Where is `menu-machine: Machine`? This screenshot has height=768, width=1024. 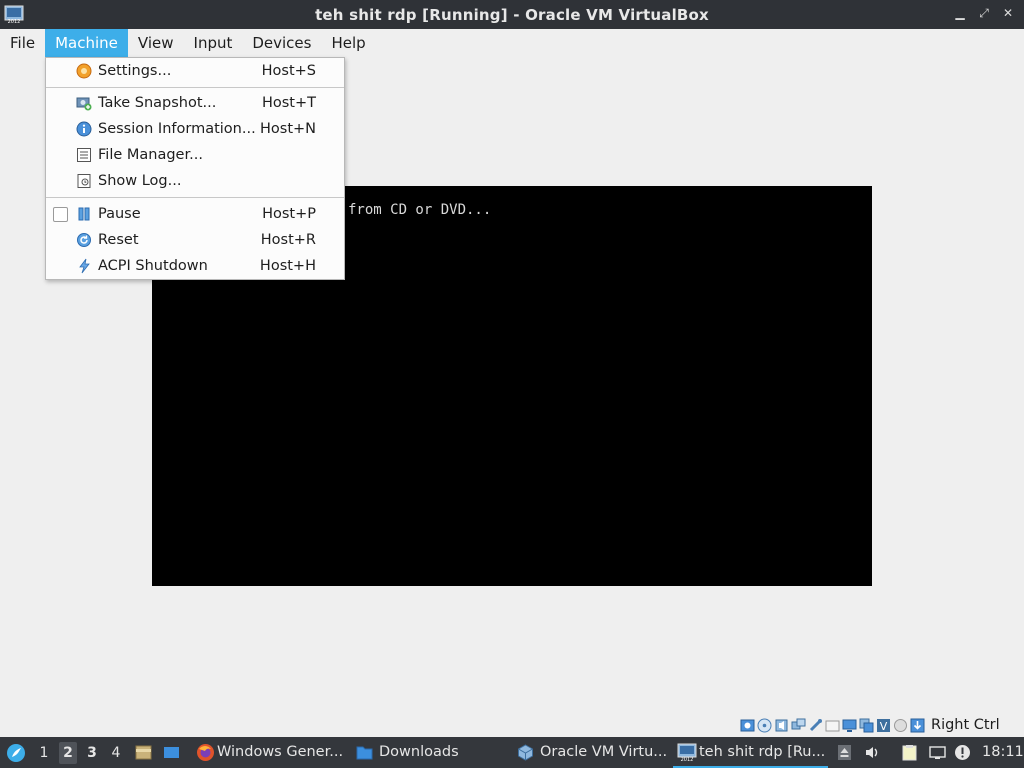
menu-machine: Machine is located at coordinates (86, 43).